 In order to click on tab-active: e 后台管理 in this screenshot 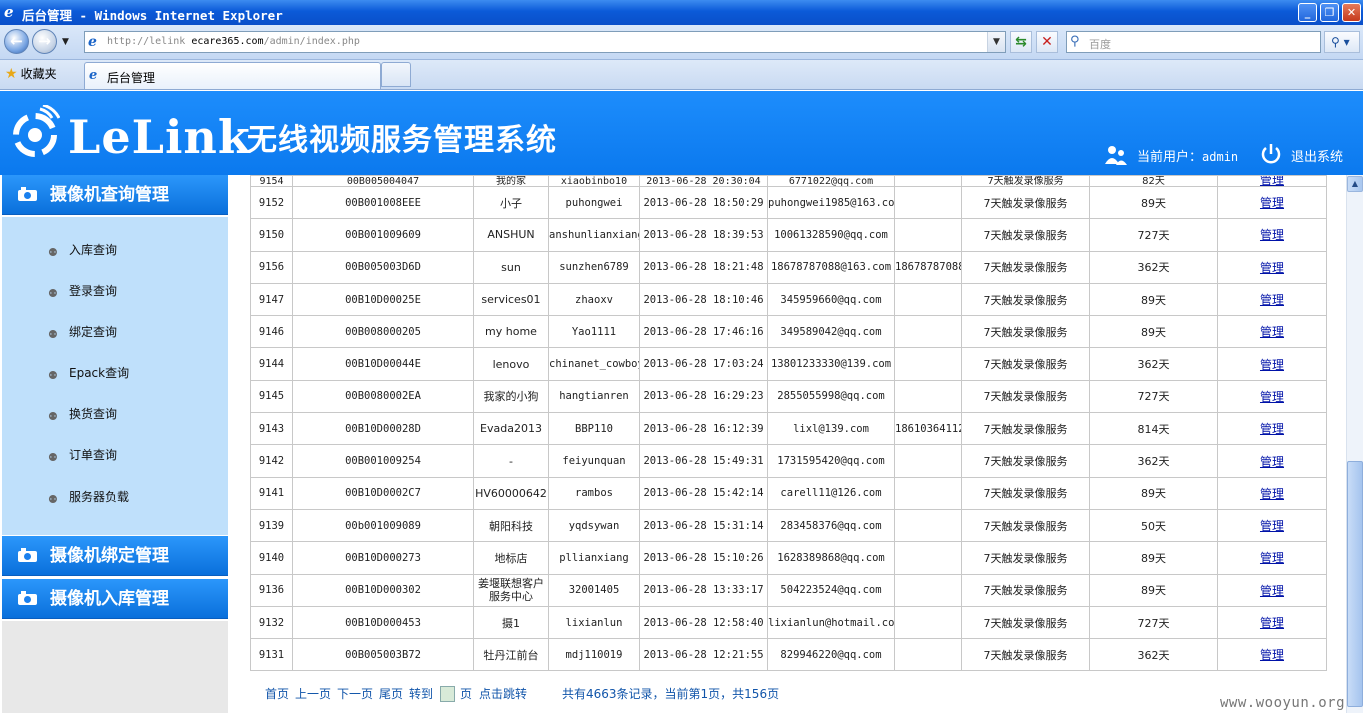, I will do `click(232, 75)`.